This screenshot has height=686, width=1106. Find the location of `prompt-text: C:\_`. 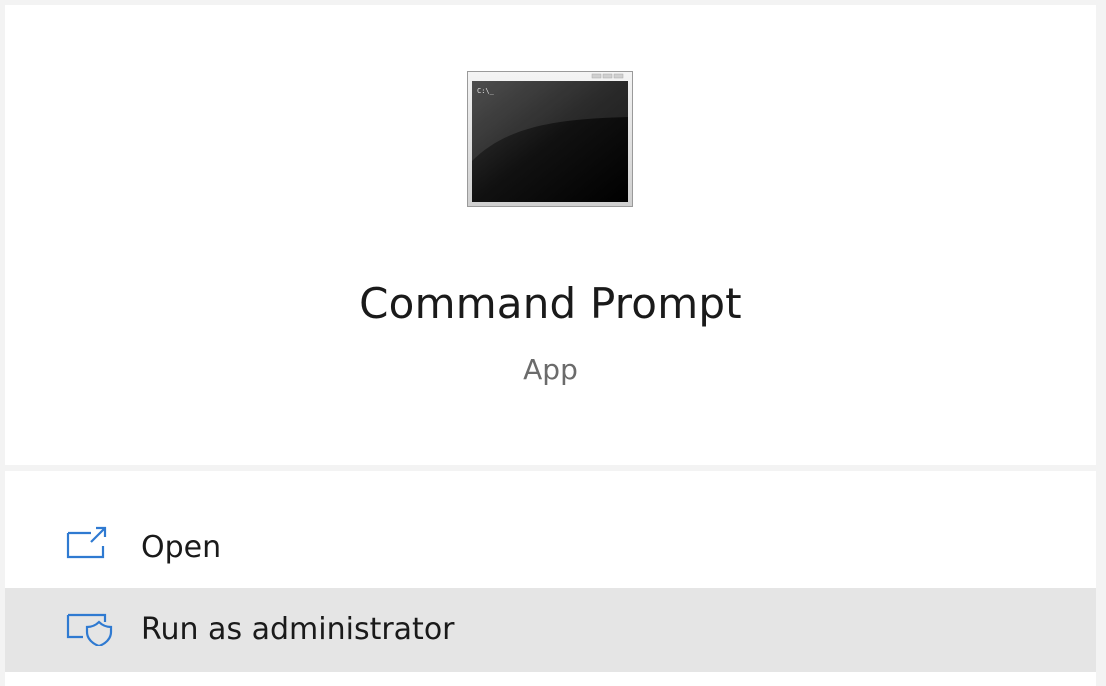

prompt-text: C:\_ is located at coordinates (486, 91).